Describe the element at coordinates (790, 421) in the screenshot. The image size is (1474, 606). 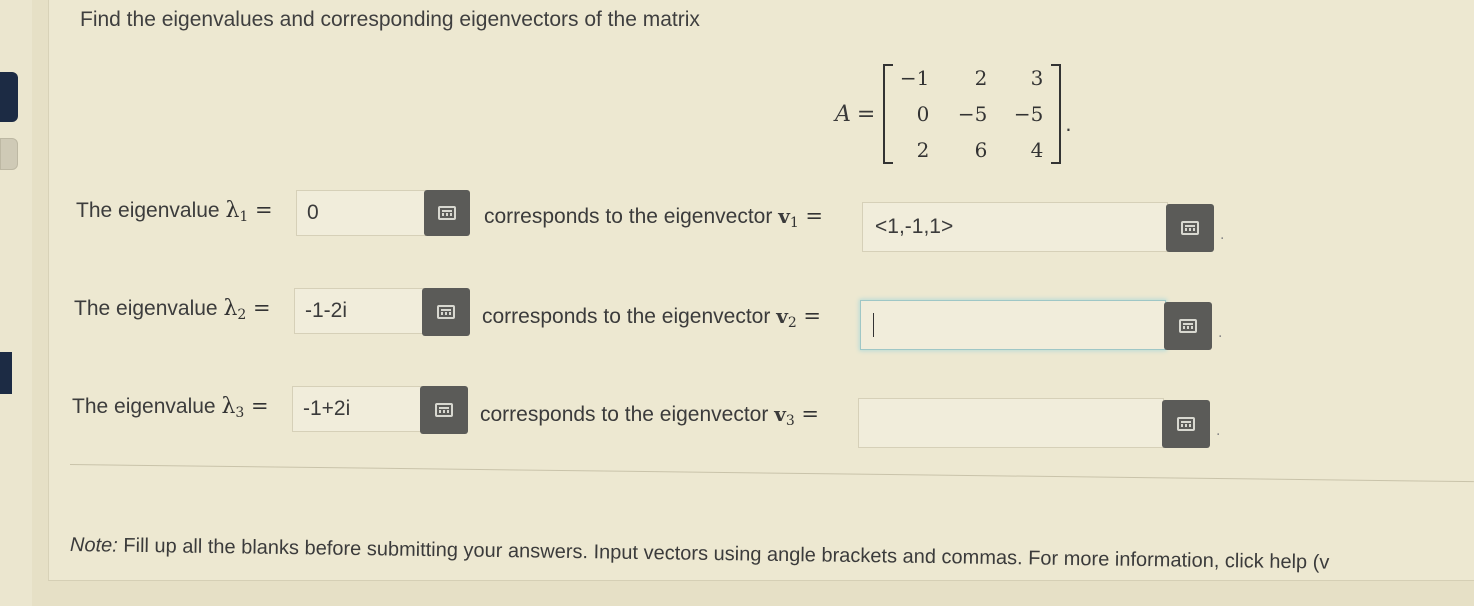
I see `vector-subscript: 3` at that location.